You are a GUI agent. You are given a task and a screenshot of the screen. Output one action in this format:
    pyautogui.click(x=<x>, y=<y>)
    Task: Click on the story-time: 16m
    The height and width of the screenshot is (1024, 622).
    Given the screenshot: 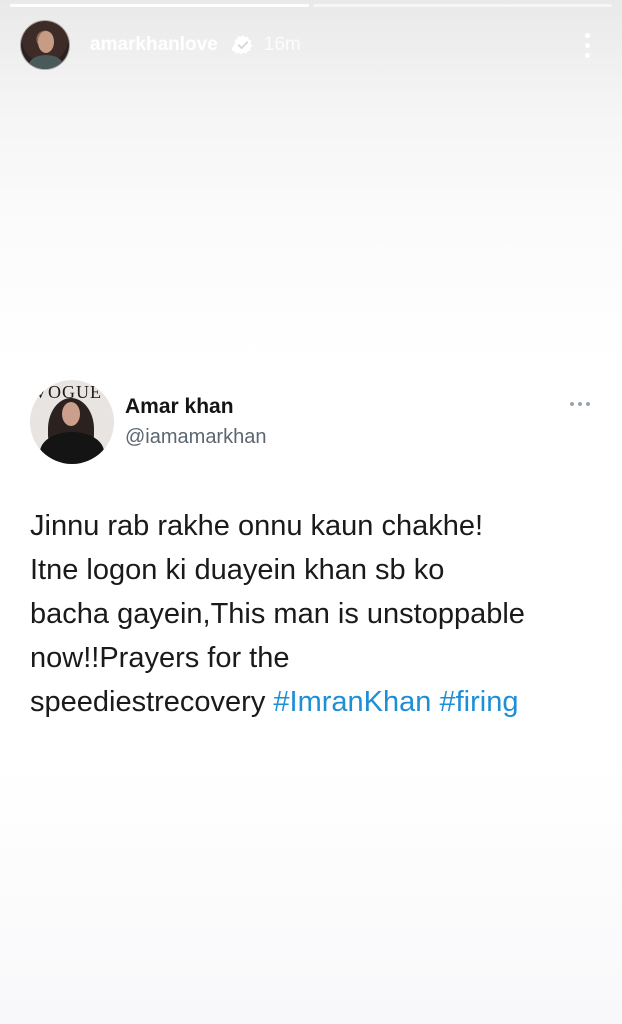 What is the action you would take?
    pyautogui.click(x=282, y=44)
    